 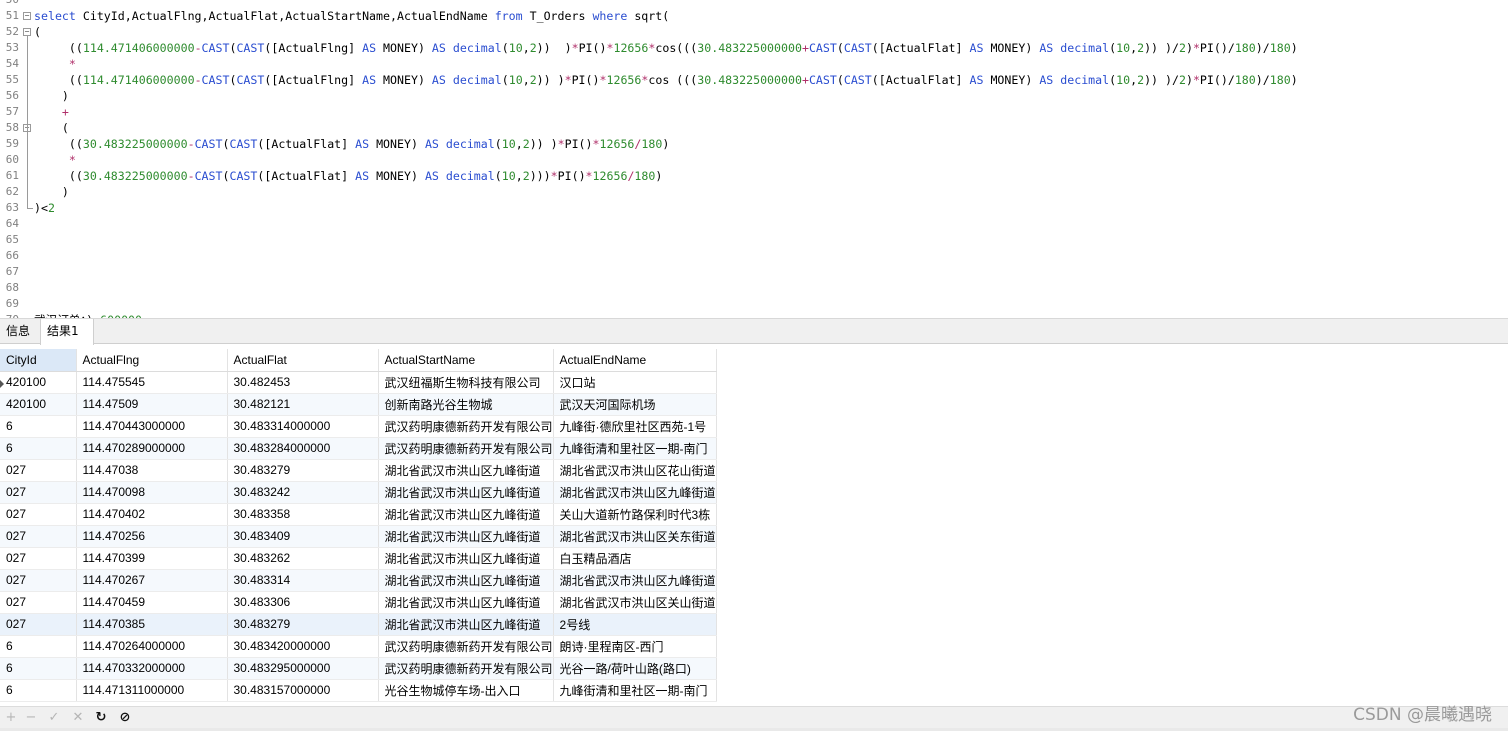 What do you see at coordinates (466, 404) in the screenshot?
I see `table-cell: 创新南路光谷生物城` at bounding box center [466, 404].